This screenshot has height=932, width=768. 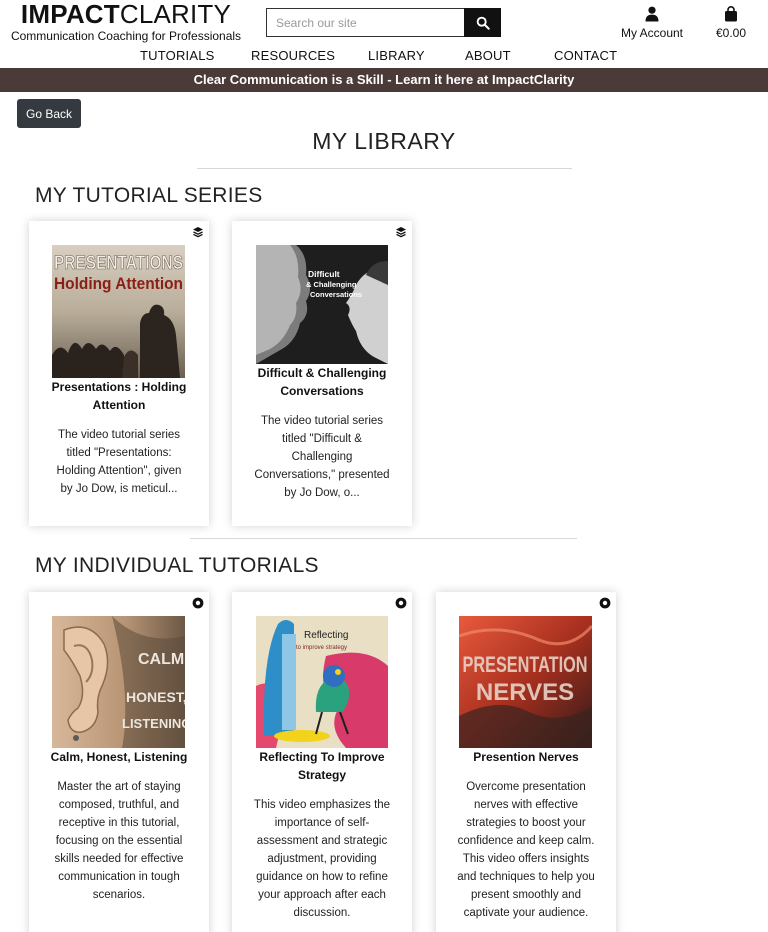 I want to click on nav-tutorials: TUTORIALS, so click(x=177, y=55).